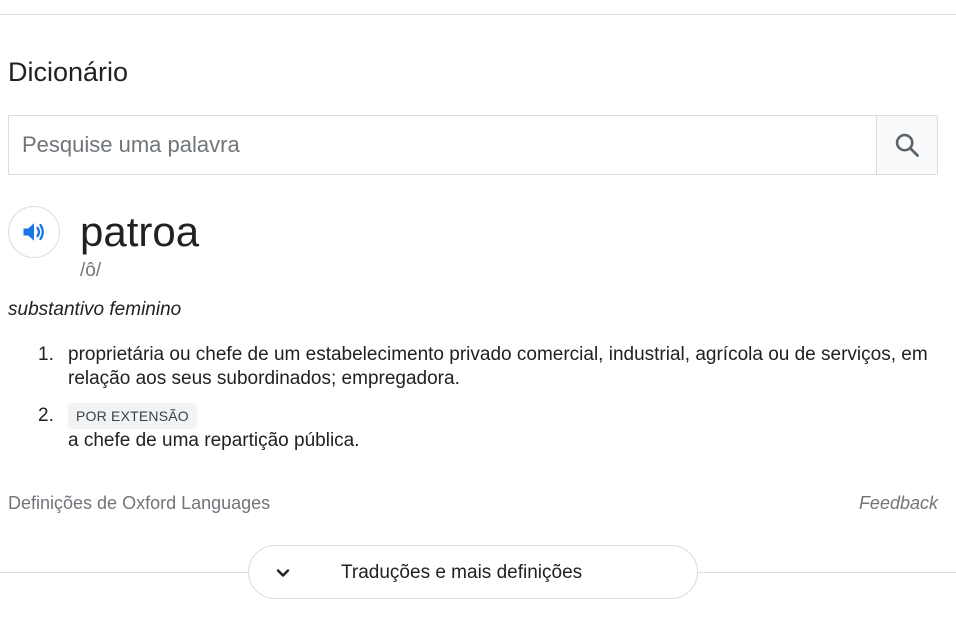 The height and width of the screenshot is (637, 956). Describe the element at coordinates (95, 309) in the screenshot. I see `part-of-speech: substantivo feminino` at that location.